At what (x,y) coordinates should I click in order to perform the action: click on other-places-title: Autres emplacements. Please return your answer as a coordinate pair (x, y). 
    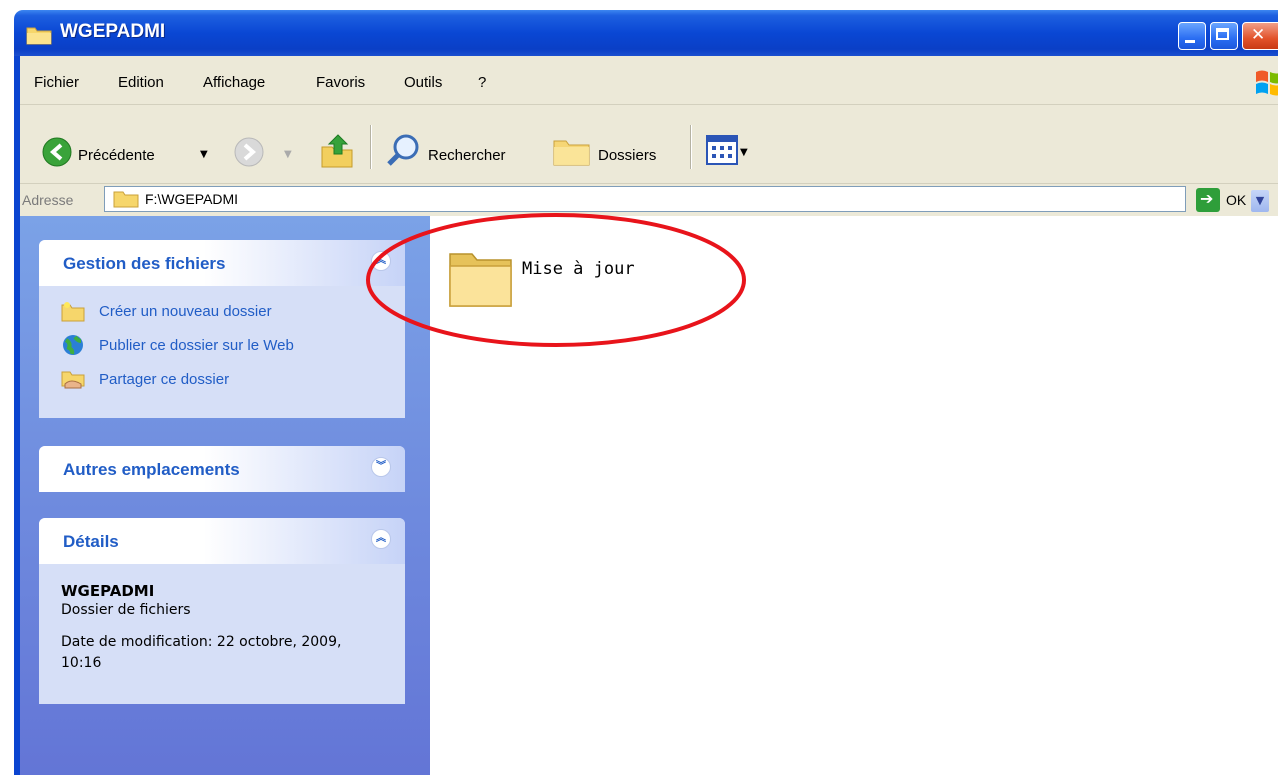
    Looking at the image, I should click on (151, 469).